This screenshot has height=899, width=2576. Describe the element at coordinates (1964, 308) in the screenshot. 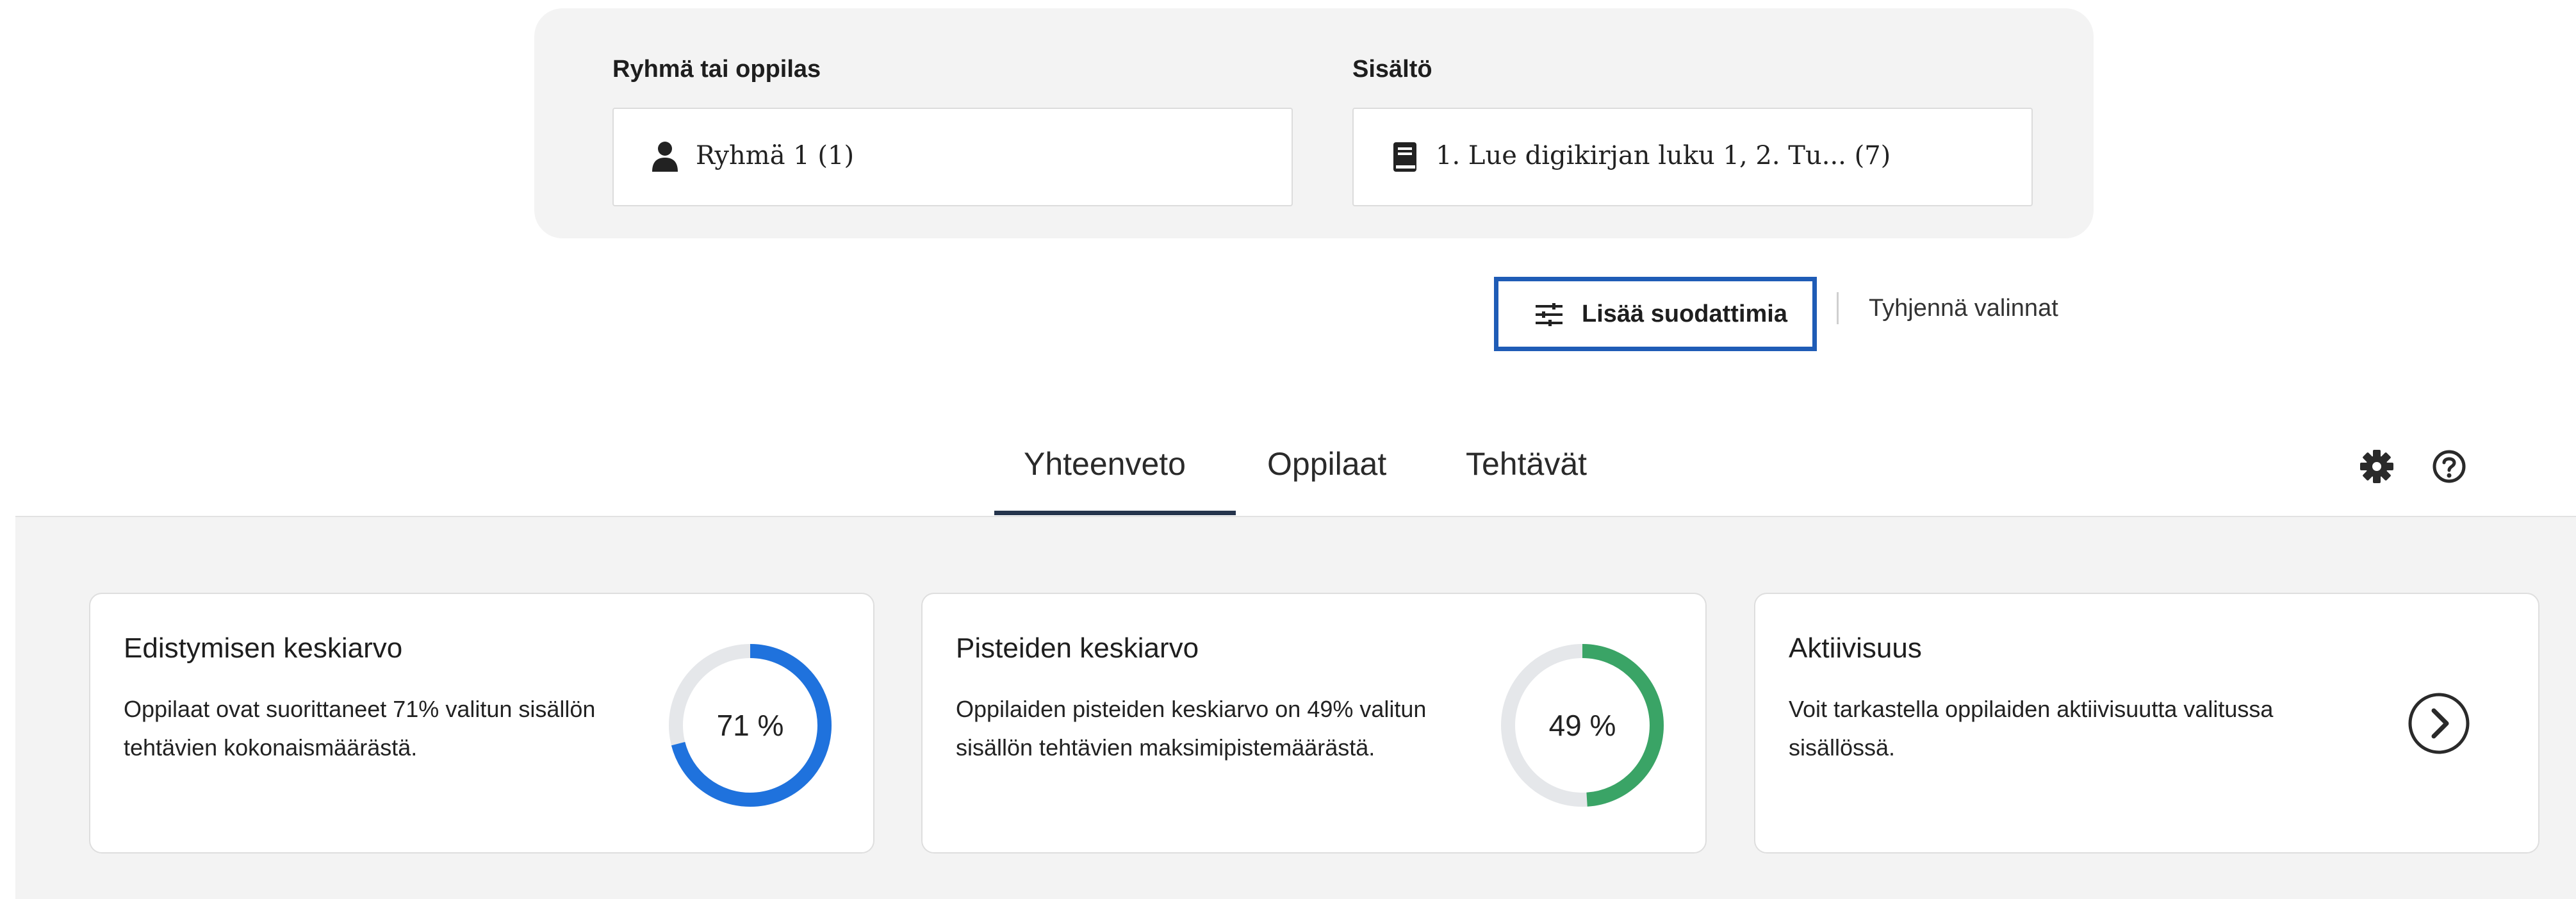

I see `clear-selections-link: Tyhjennä valinnat` at that location.